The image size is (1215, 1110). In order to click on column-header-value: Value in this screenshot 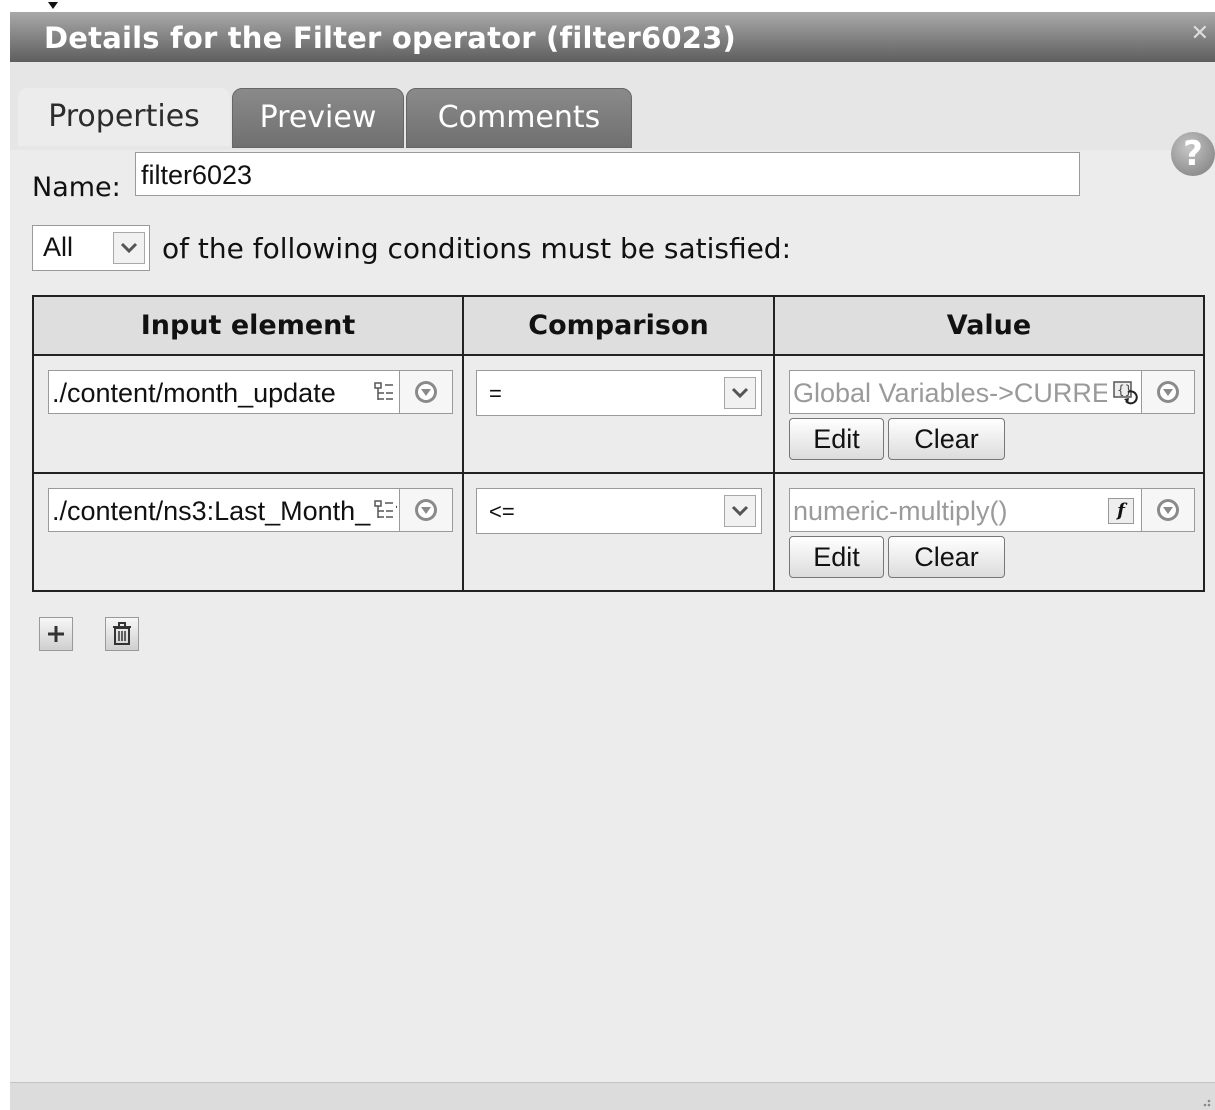, I will do `click(989, 325)`.